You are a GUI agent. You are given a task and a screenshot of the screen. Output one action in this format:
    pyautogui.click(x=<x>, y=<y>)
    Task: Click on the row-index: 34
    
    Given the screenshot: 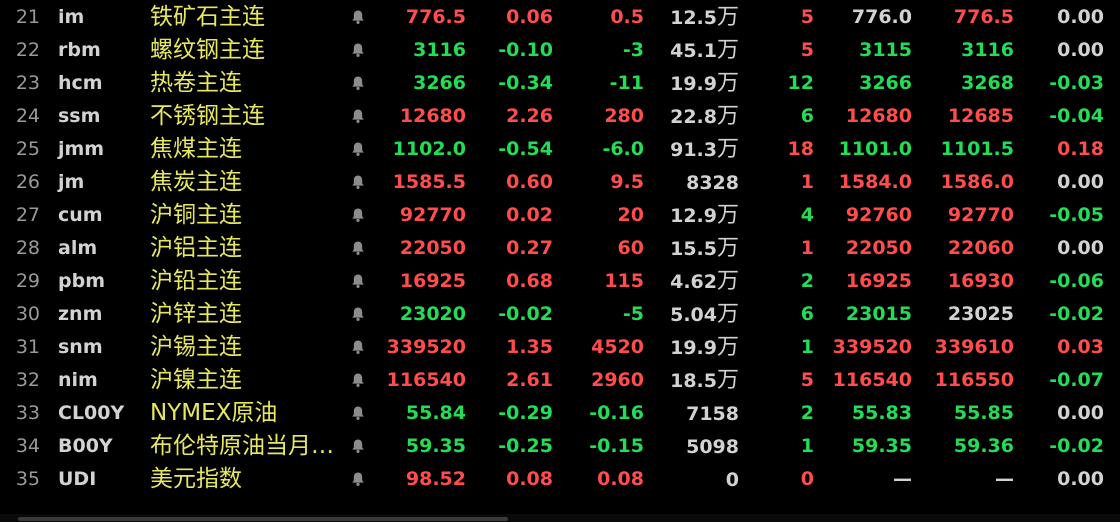 What is the action you would take?
    pyautogui.click(x=27, y=446)
    